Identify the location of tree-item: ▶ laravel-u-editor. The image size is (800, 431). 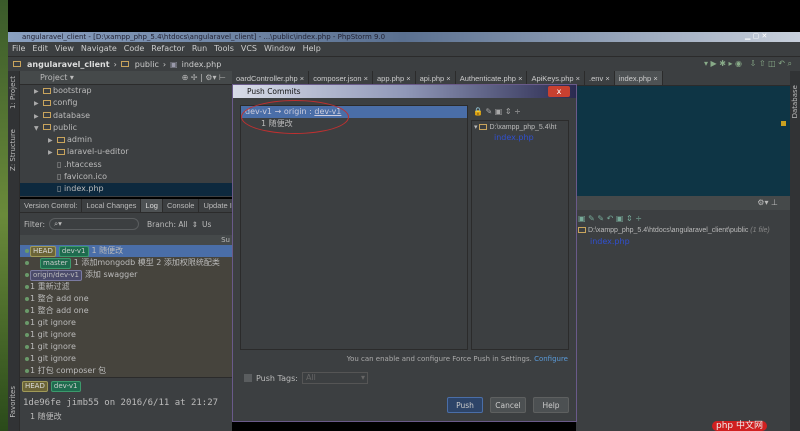
(126, 152).